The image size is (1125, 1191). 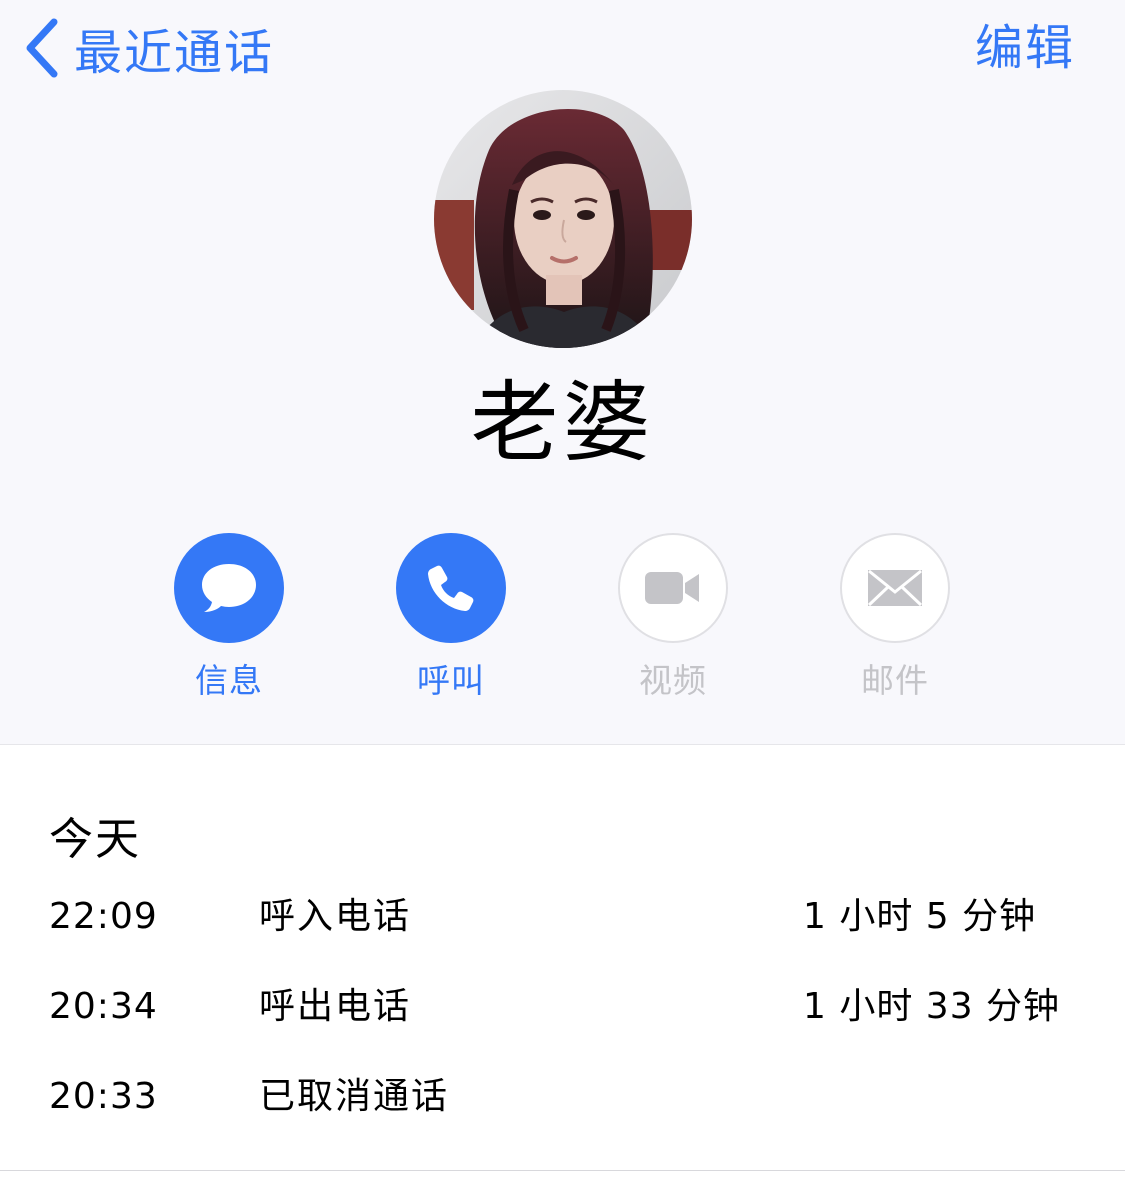 What do you see at coordinates (103, 916) in the screenshot?
I see `call-time: 22:09` at bounding box center [103, 916].